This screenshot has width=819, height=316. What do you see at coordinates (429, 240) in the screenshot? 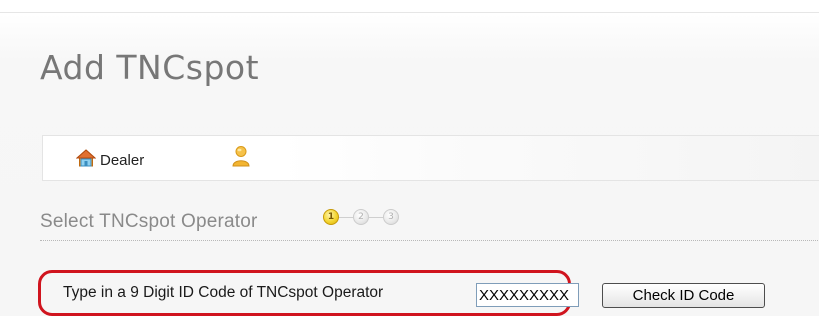
I see `section-divider` at bounding box center [429, 240].